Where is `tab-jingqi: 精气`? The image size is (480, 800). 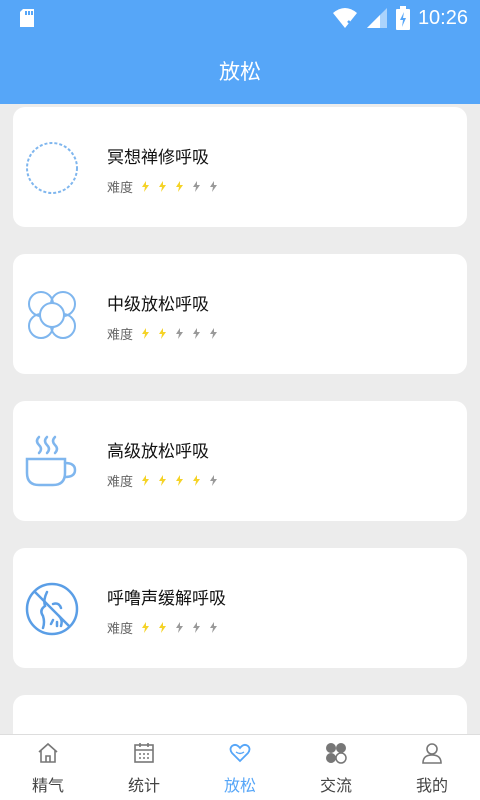
tab-jingqi: 精气 is located at coordinates (48, 767).